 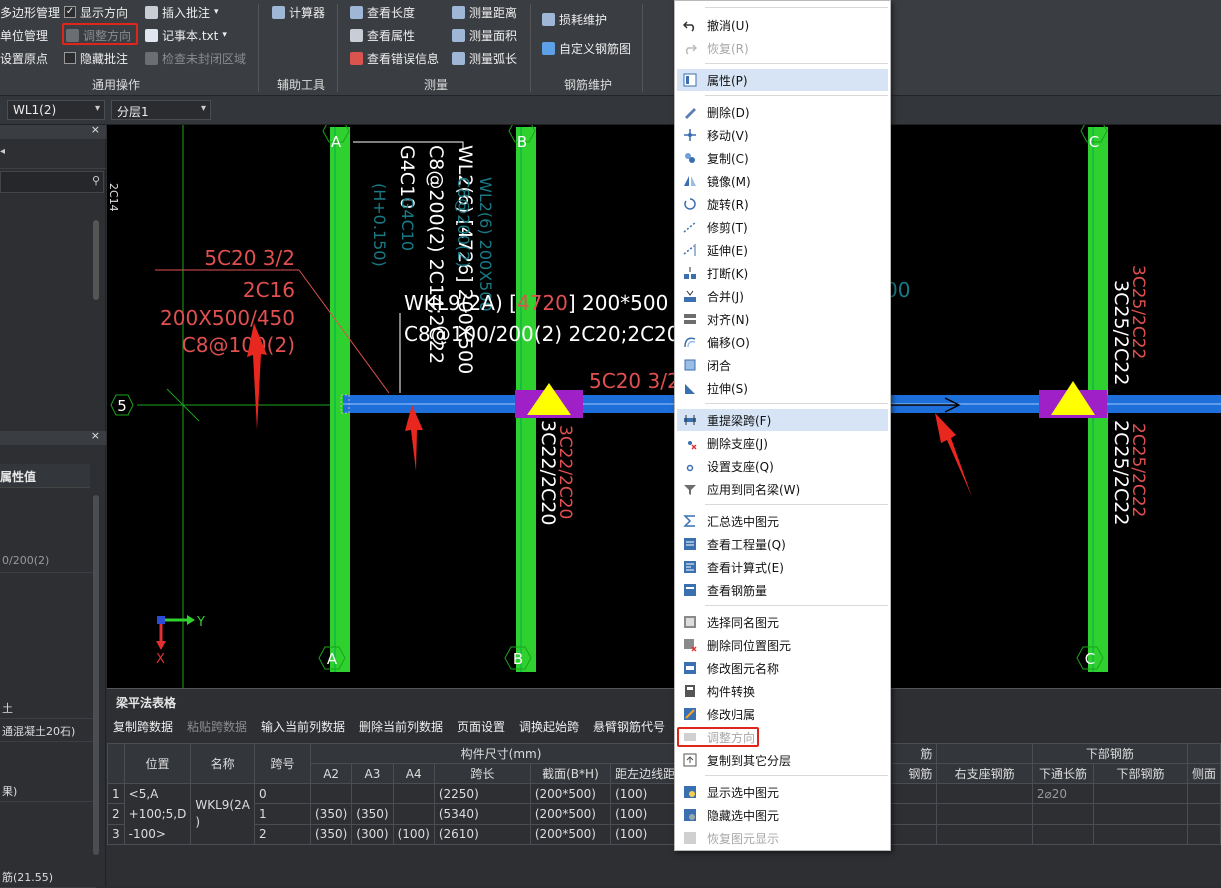 I want to click on menu-item-stretch: 拉伸(S), so click(x=782, y=388).